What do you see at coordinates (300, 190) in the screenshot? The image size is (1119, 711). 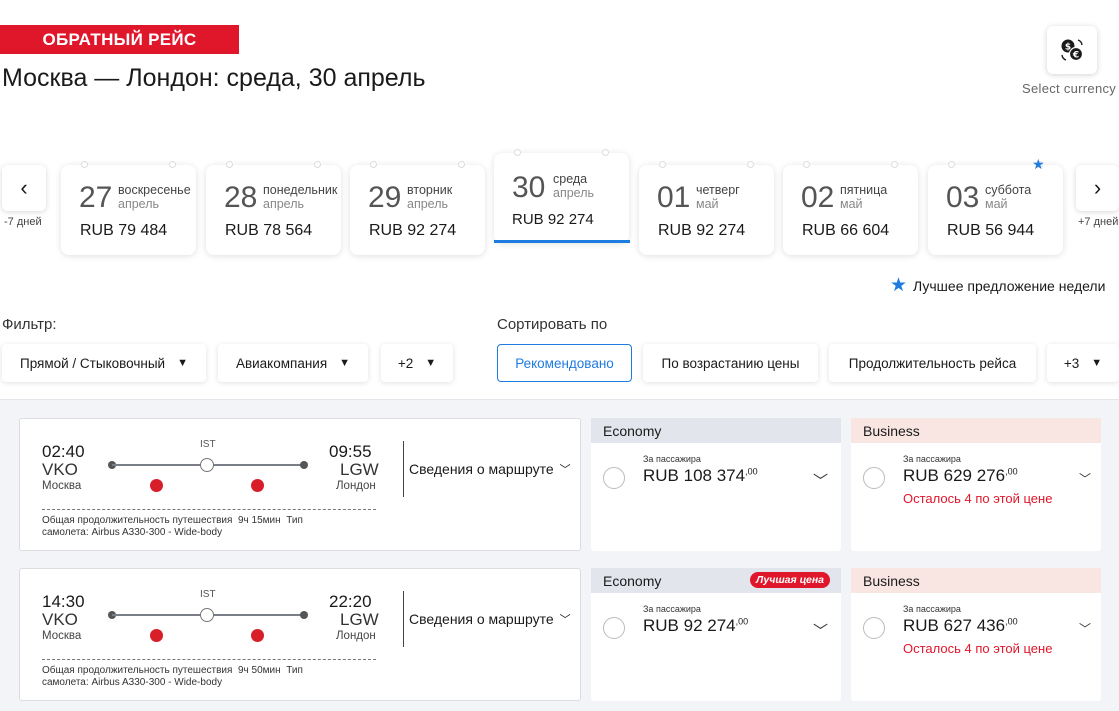 I see `date-weekday: понедельник` at bounding box center [300, 190].